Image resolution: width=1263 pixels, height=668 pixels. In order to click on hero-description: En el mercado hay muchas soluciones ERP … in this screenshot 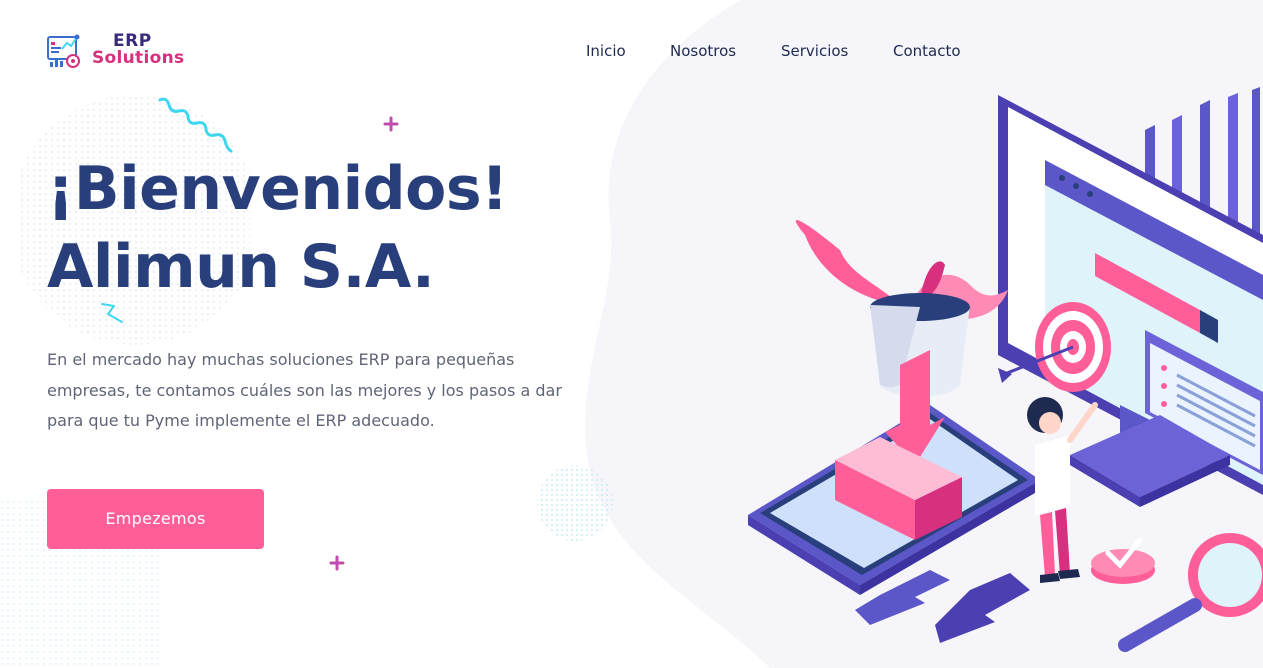, I will do `click(304, 390)`.